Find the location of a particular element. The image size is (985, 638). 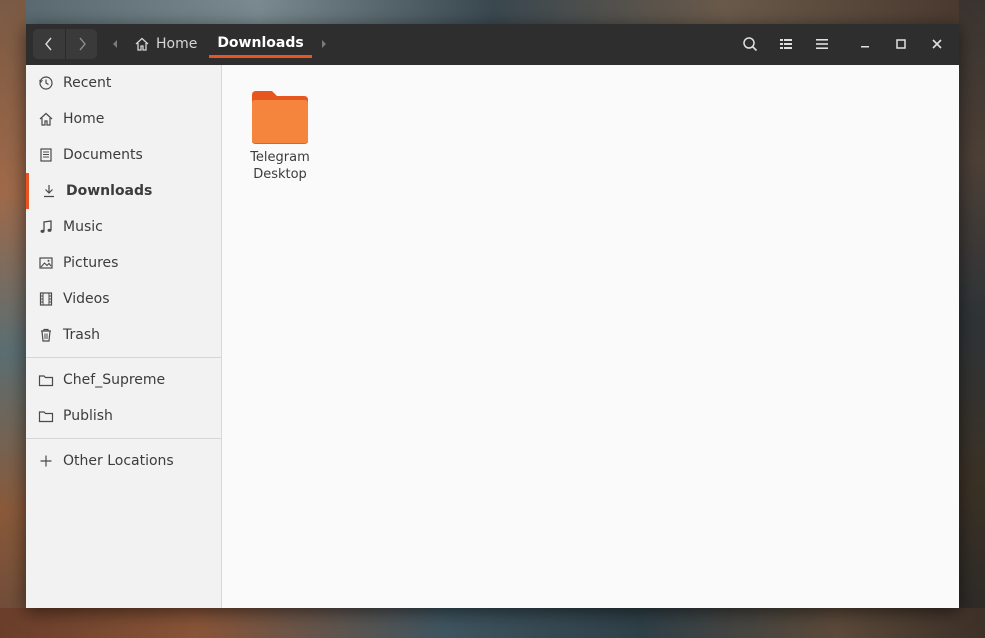

sidebar-item-recent: Recent is located at coordinates (123, 83).